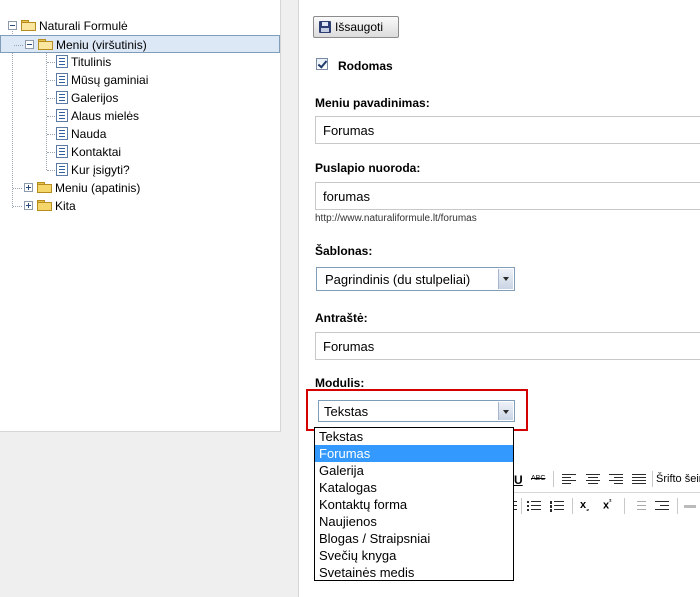 This screenshot has width=700, height=597. Describe the element at coordinates (414, 436) in the screenshot. I see `dropdown-option: Tekstas` at that location.